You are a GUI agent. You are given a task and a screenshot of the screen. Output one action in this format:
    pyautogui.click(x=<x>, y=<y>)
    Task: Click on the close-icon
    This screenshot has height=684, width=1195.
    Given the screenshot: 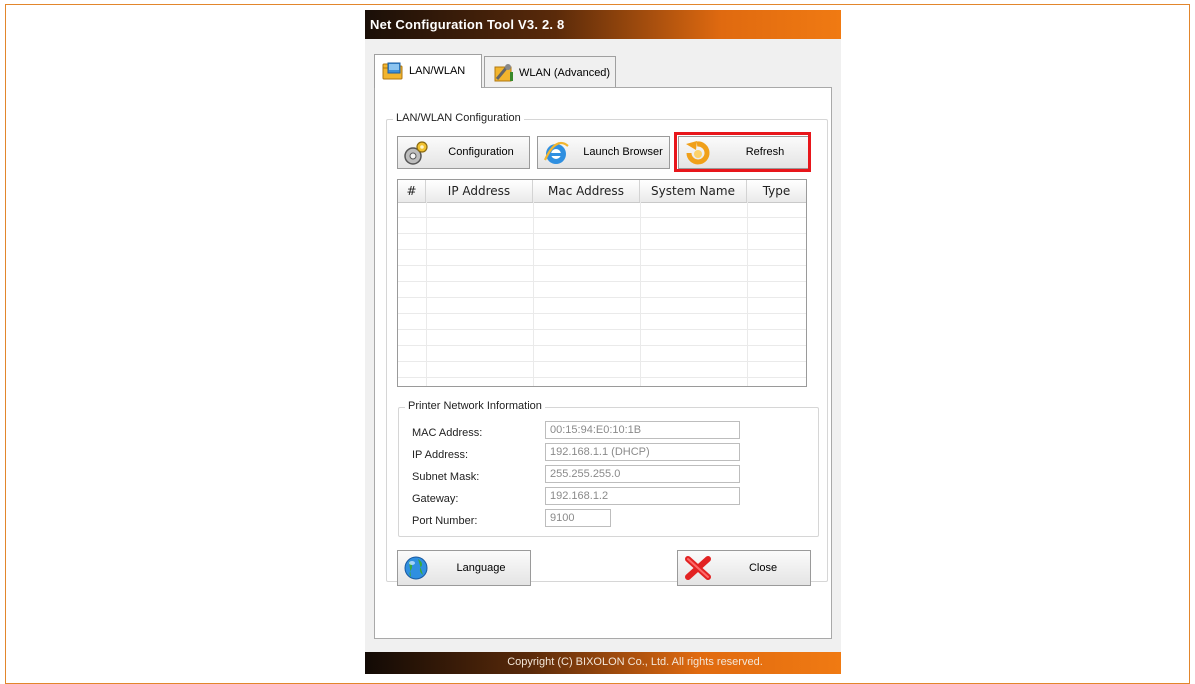 What is the action you would take?
    pyautogui.click(x=698, y=568)
    